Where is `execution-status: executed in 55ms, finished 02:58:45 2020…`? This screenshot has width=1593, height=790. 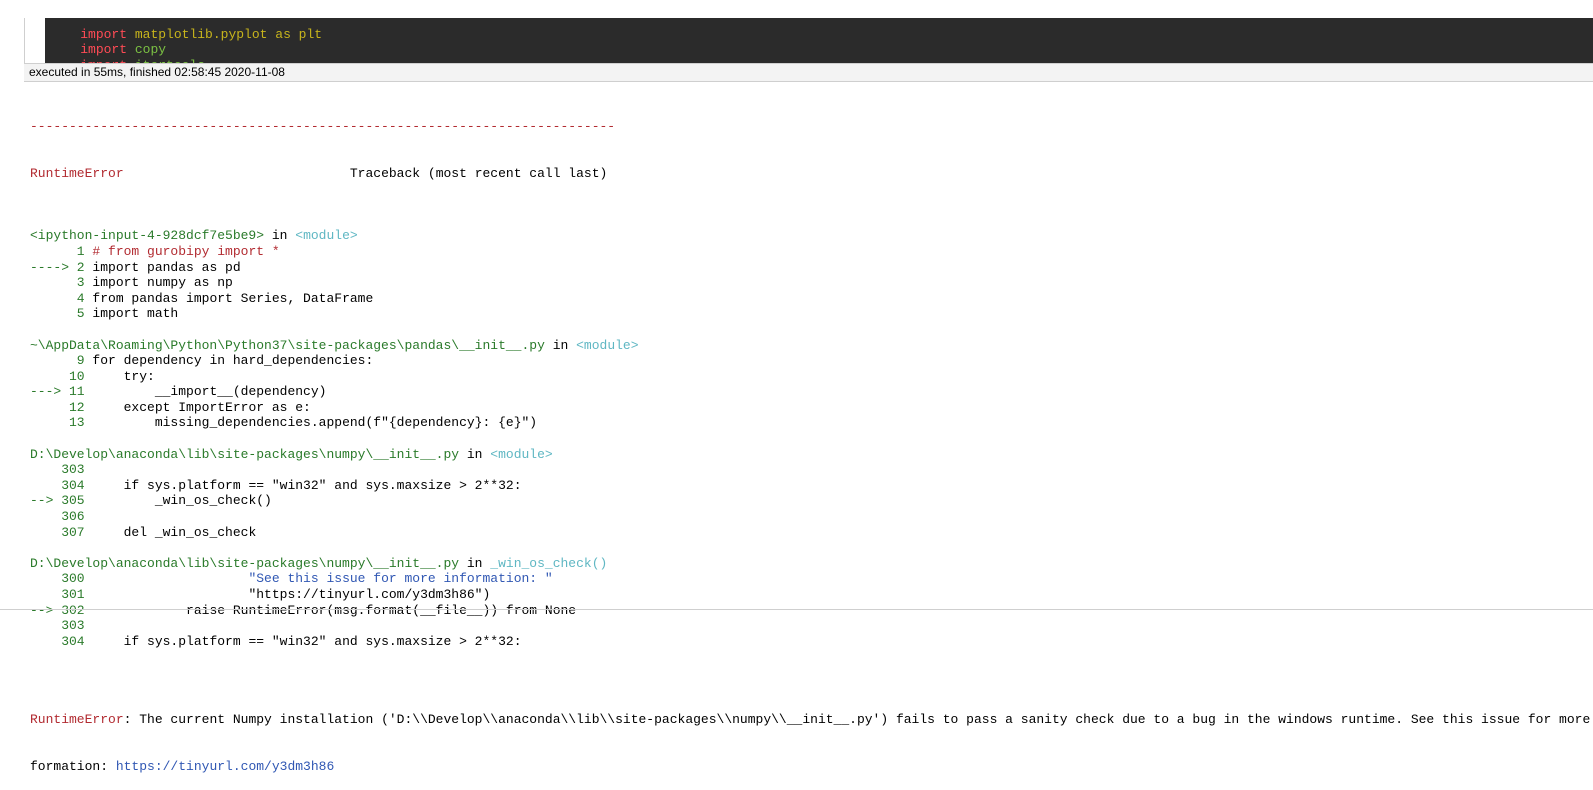 execution-status: executed in 55ms, finished 02:58:45 2020… is located at coordinates (808, 72).